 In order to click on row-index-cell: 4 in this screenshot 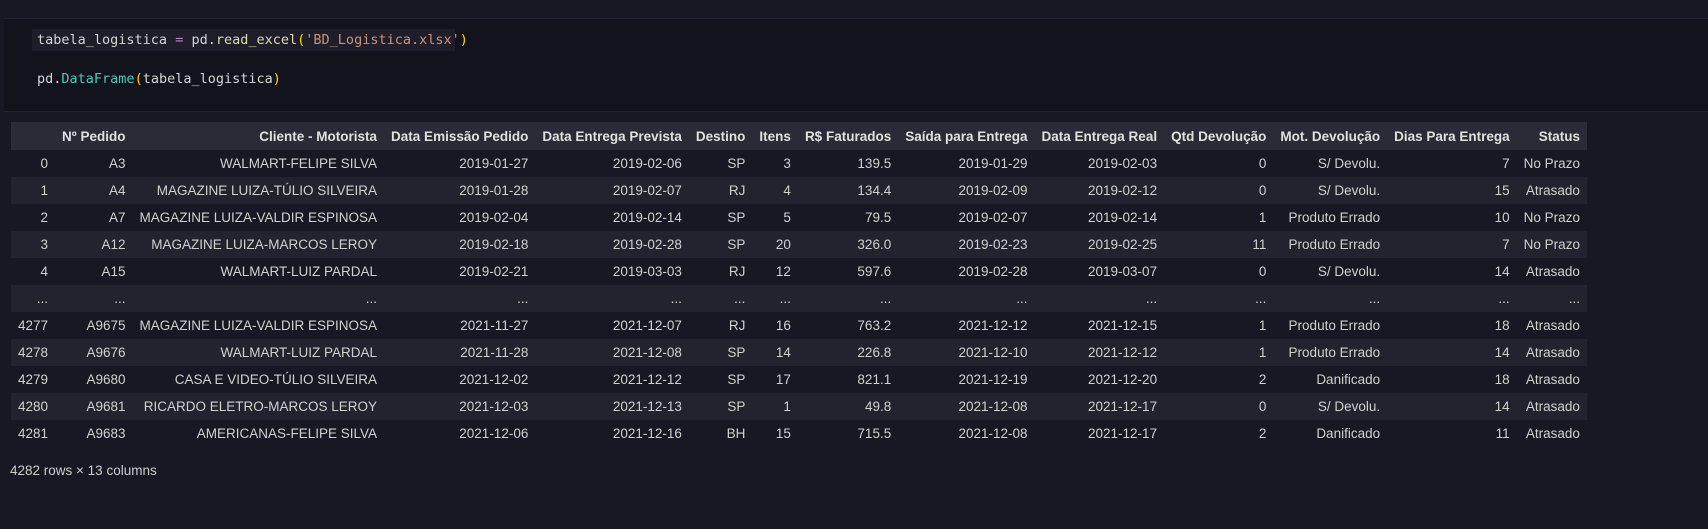, I will do `click(33, 271)`.